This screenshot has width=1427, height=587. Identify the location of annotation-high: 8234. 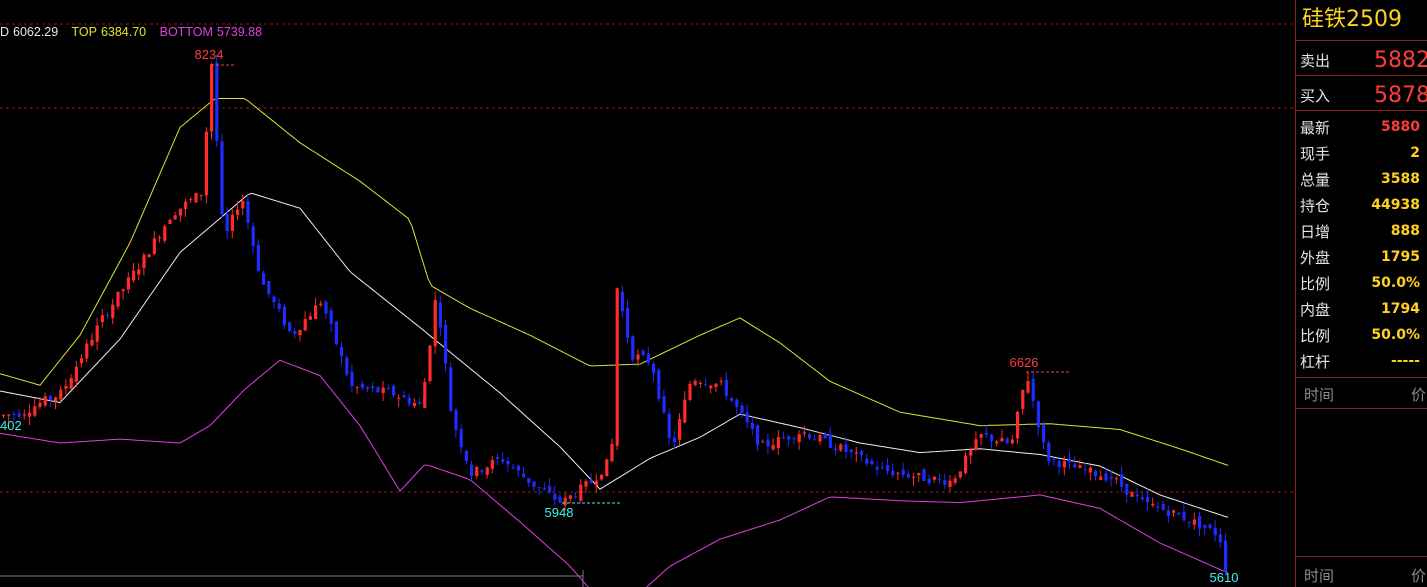
(209, 54).